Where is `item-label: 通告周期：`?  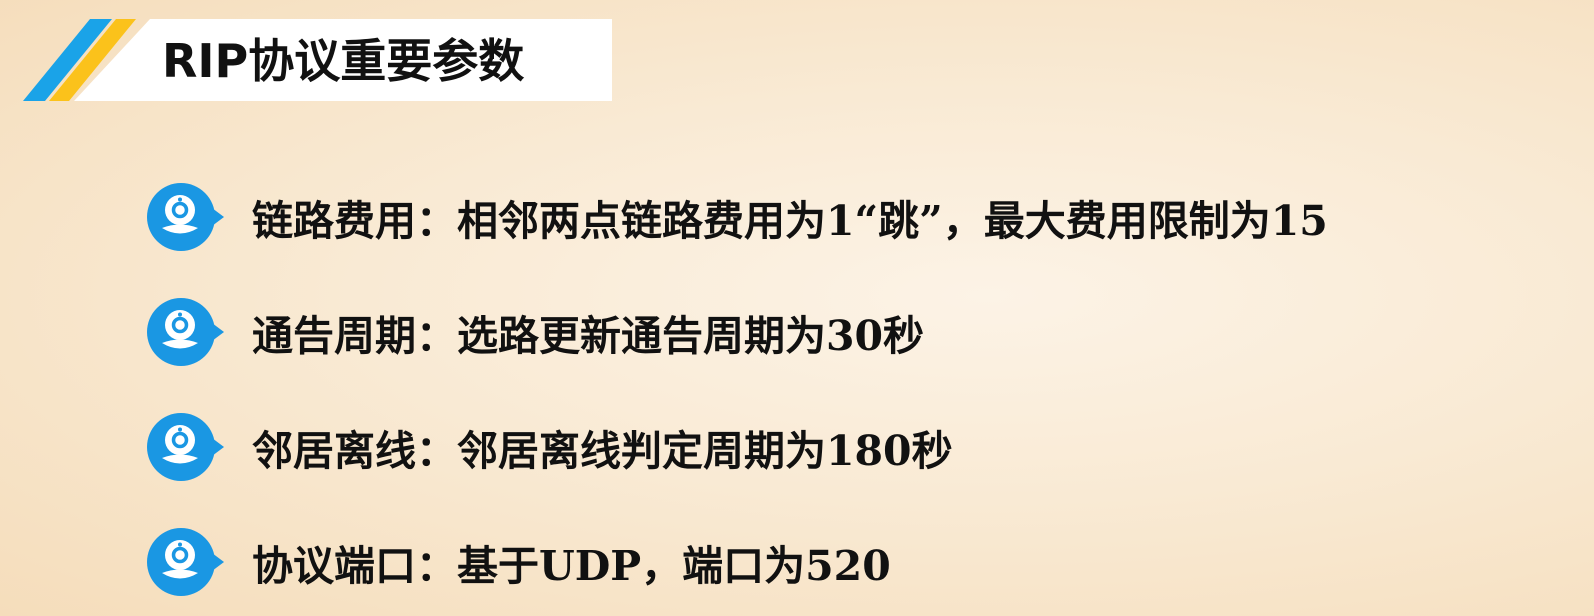
item-label: 通告周期： is located at coordinates (354, 336).